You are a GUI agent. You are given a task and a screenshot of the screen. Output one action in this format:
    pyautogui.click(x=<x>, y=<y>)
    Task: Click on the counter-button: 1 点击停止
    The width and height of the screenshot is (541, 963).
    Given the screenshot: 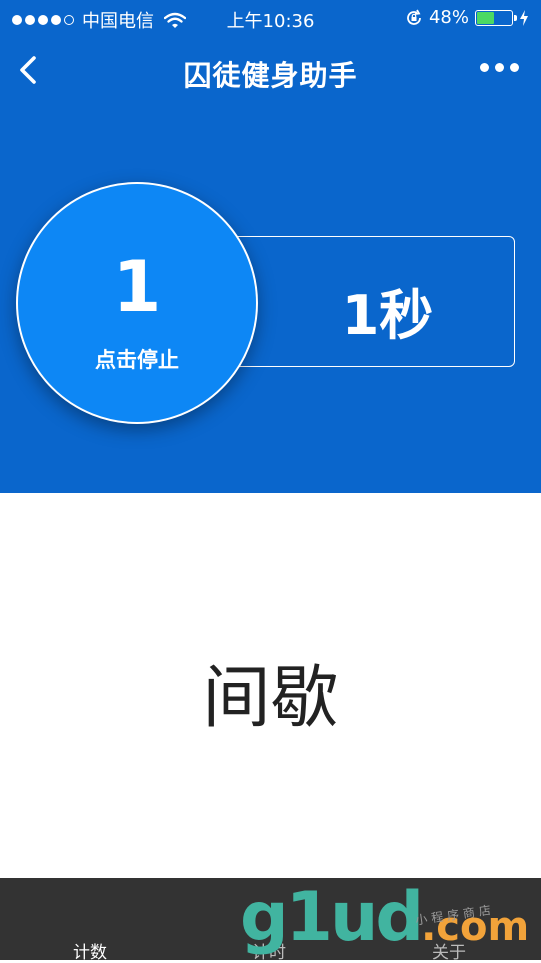 What is the action you would take?
    pyautogui.click(x=137, y=303)
    